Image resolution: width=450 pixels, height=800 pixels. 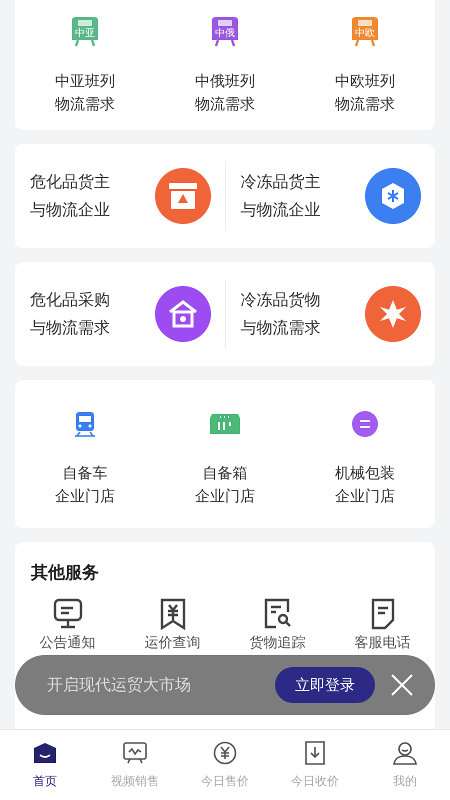 I want to click on login-button: 立即登录, so click(x=325, y=685).